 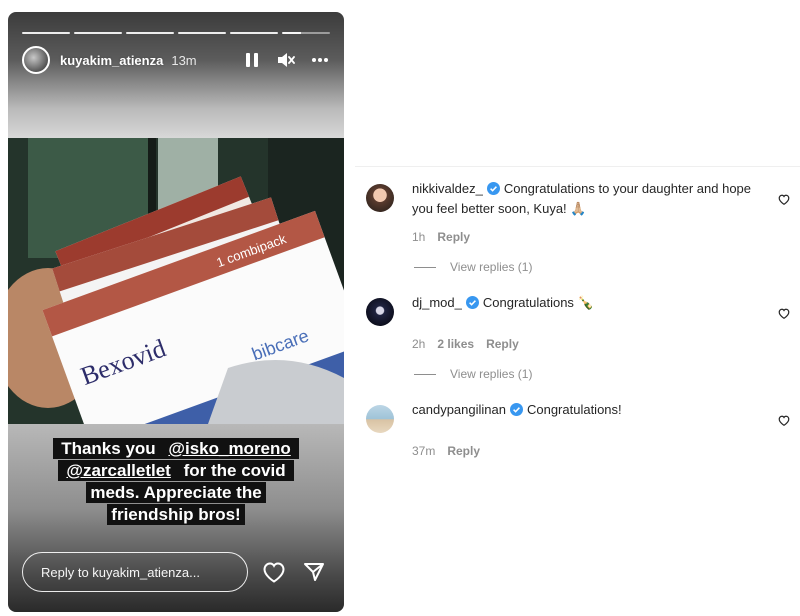 I want to click on comment-text: Congratulations!, so click(x=574, y=409).